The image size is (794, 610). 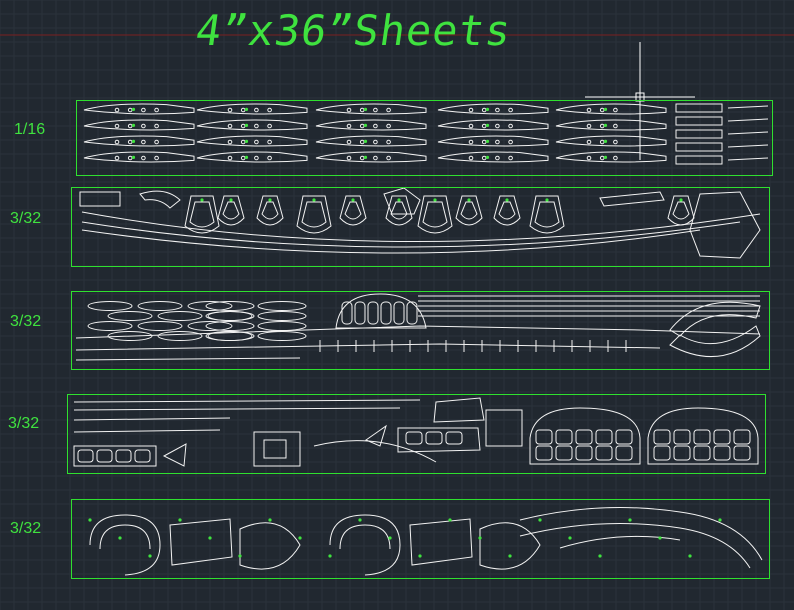 I want to click on sheet-3-thickness-label: 3/32, so click(x=26, y=321).